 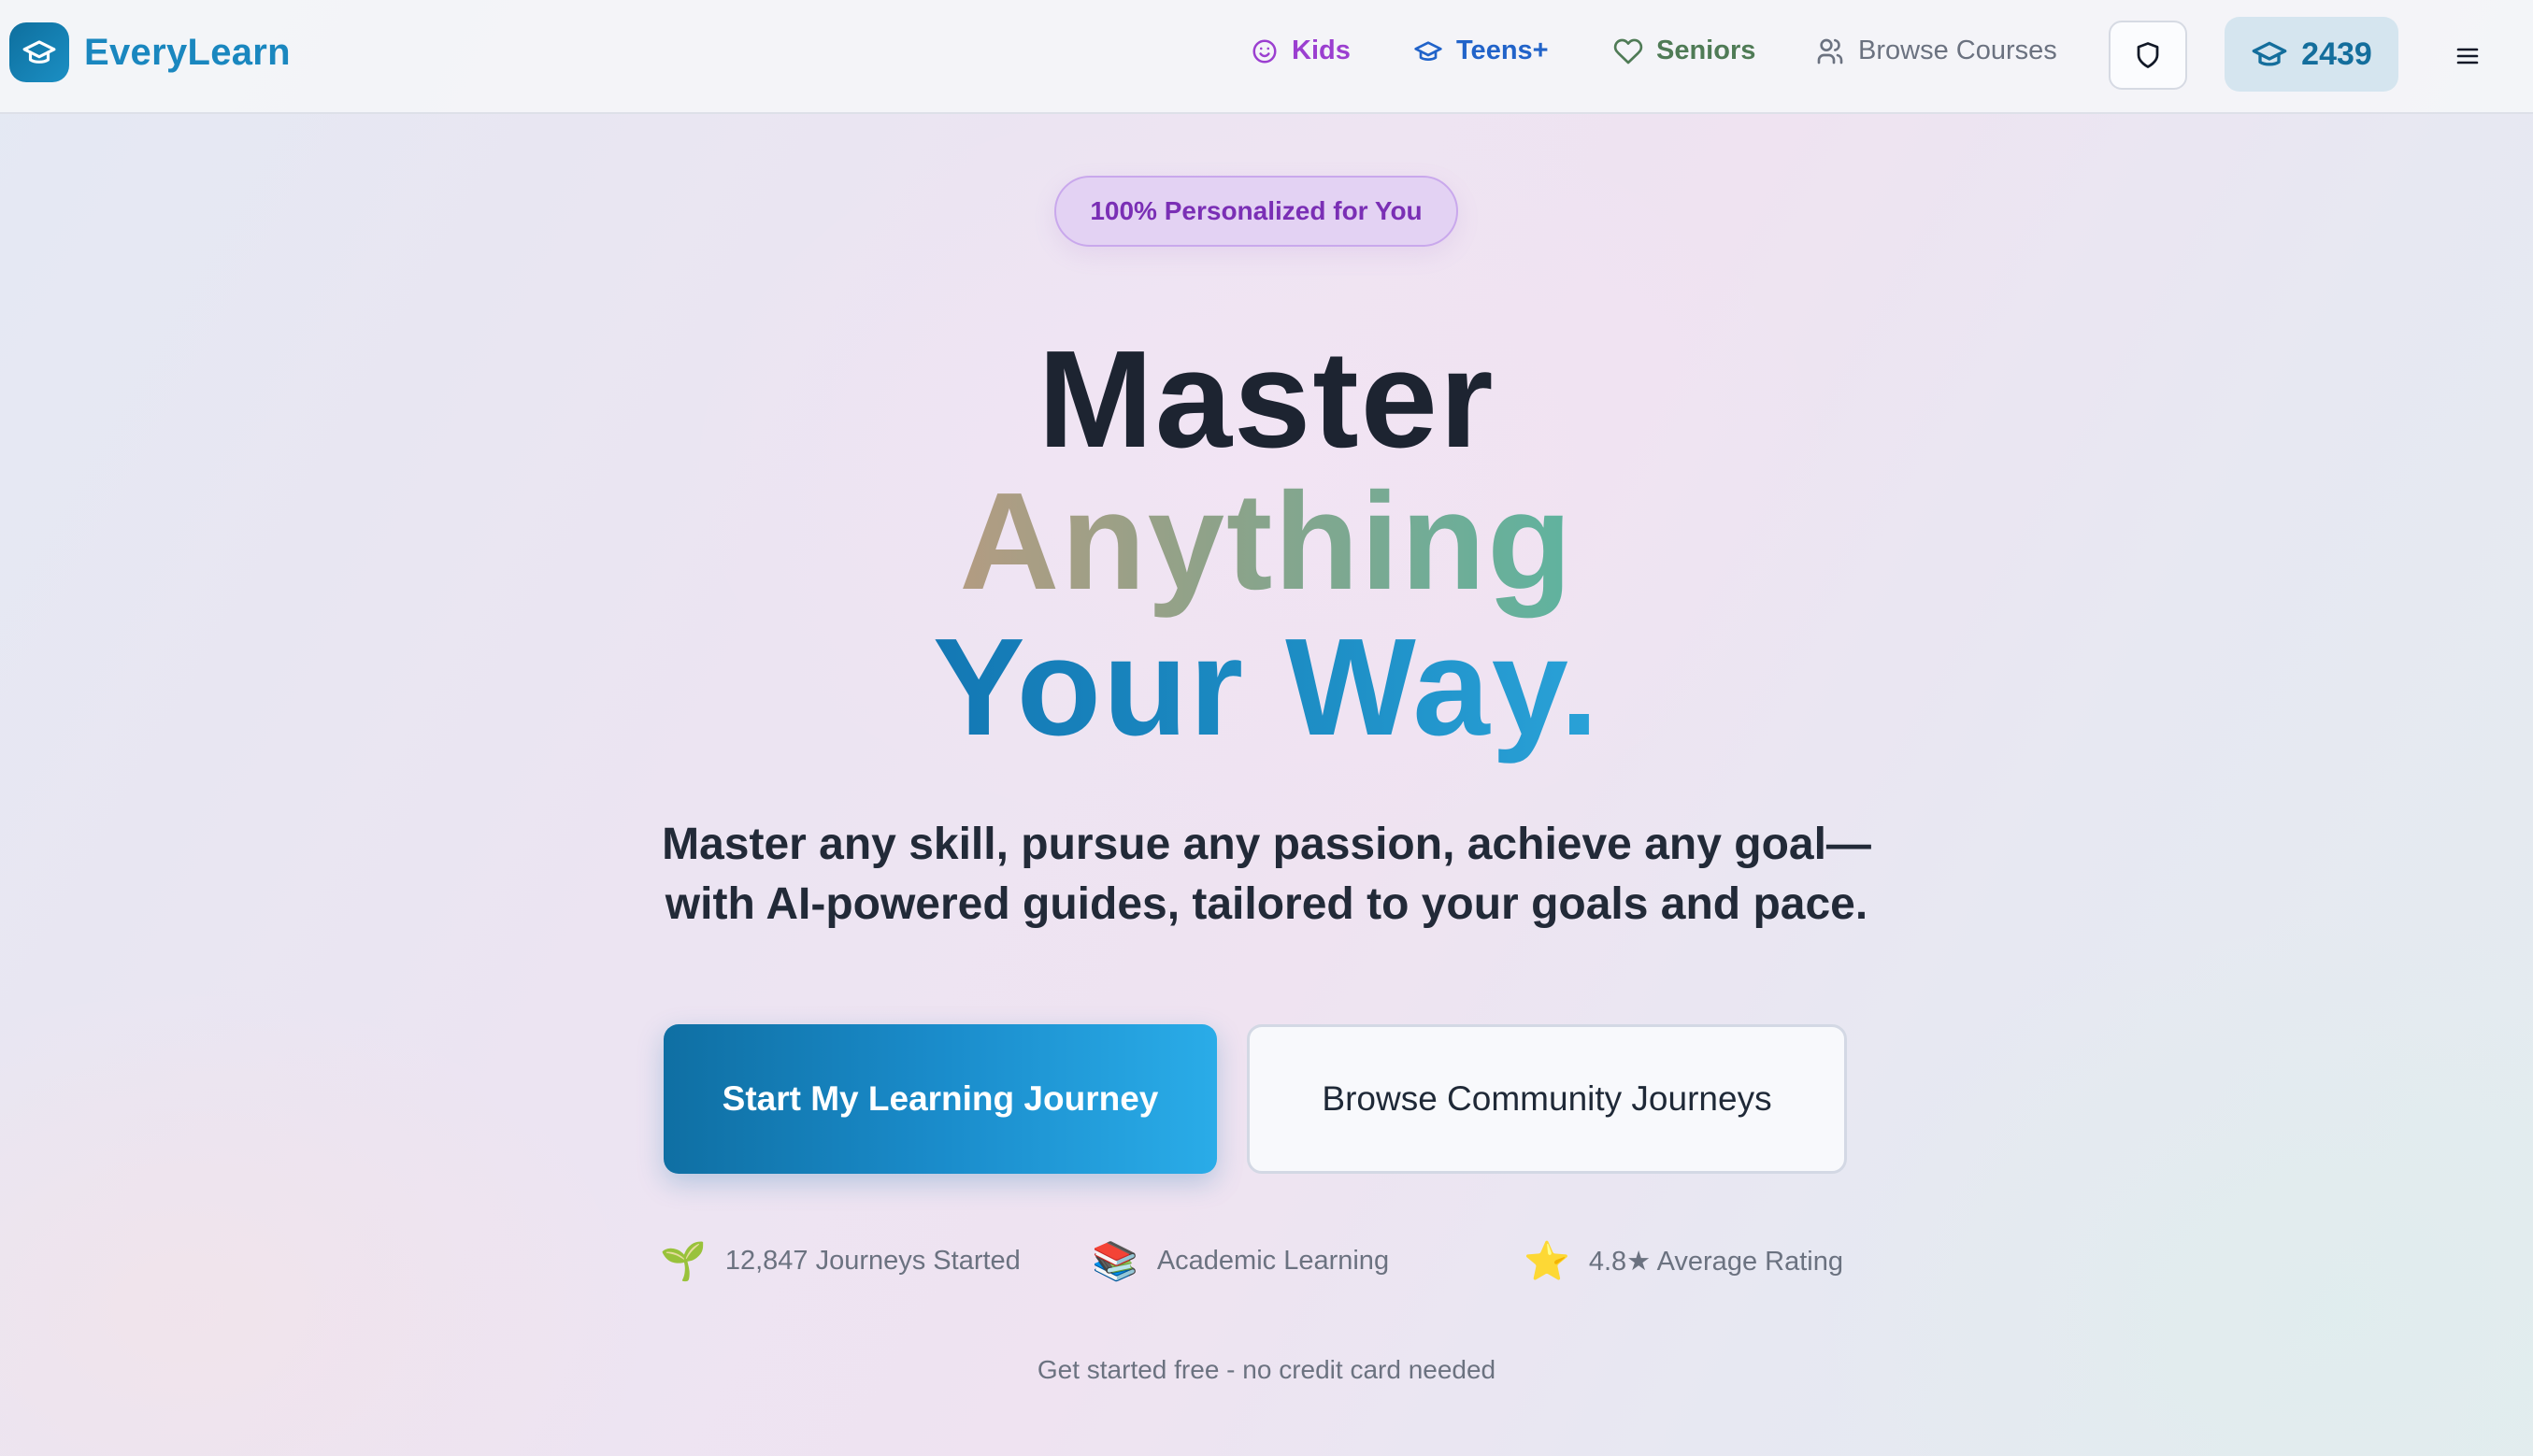 I want to click on nav-kids: Kids, so click(x=1301, y=51).